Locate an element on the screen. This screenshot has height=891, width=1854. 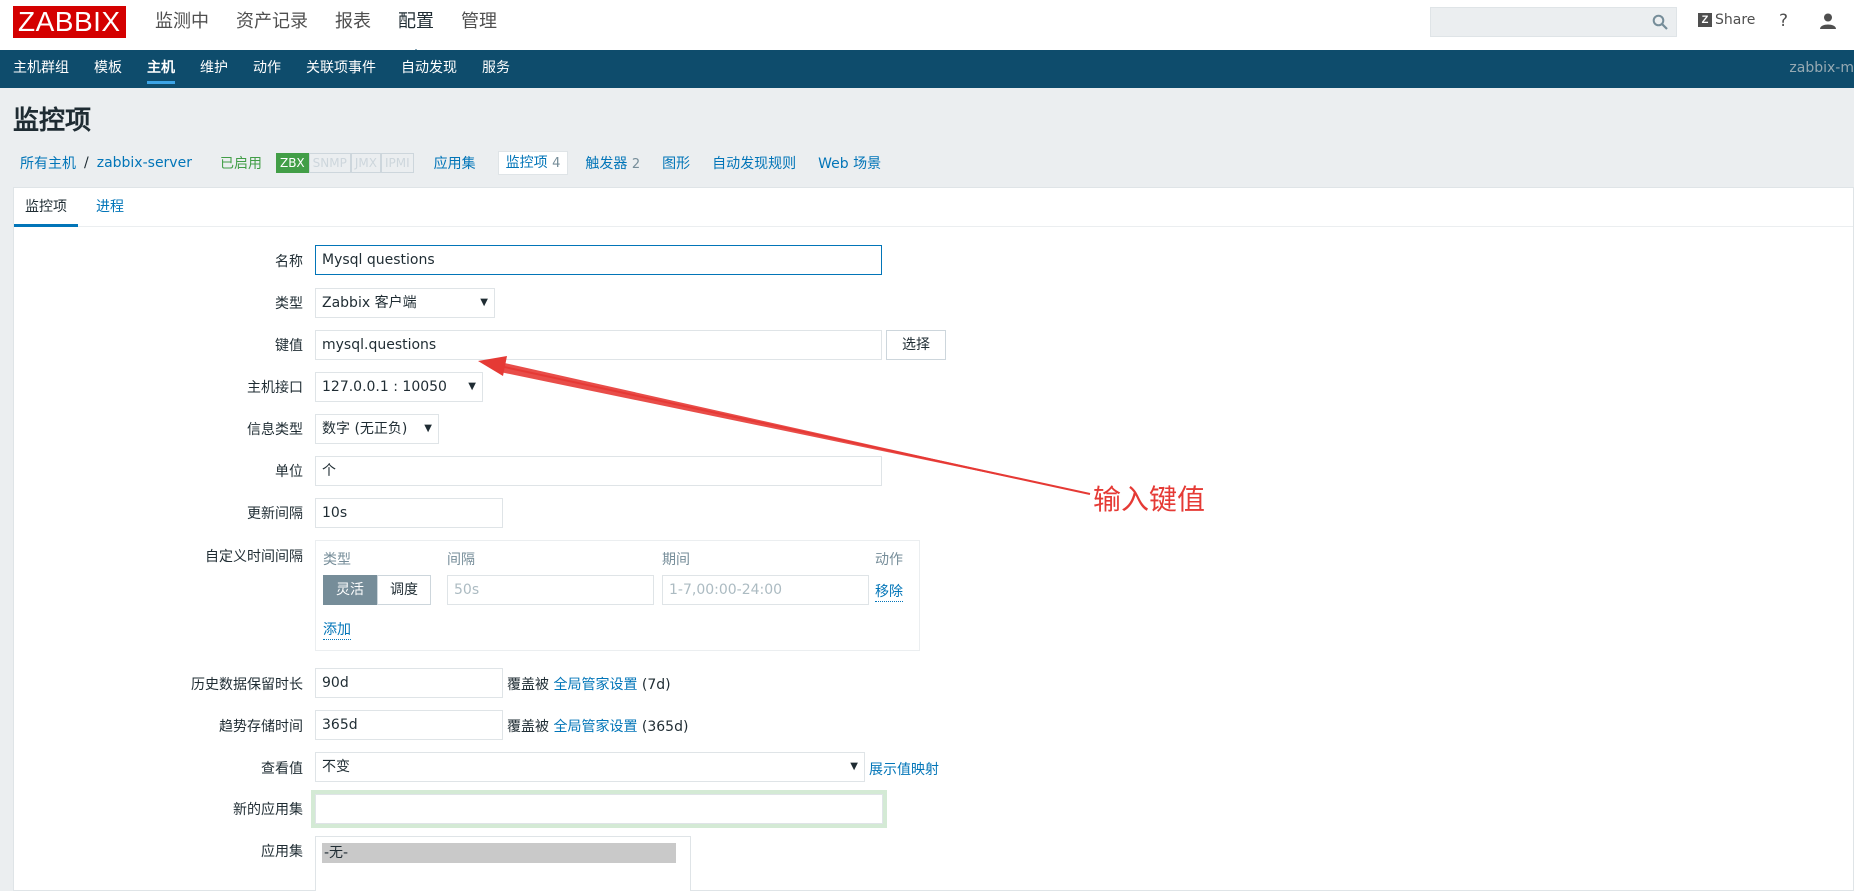
show-value-value: 不变 is located at coordinates (336, 767).